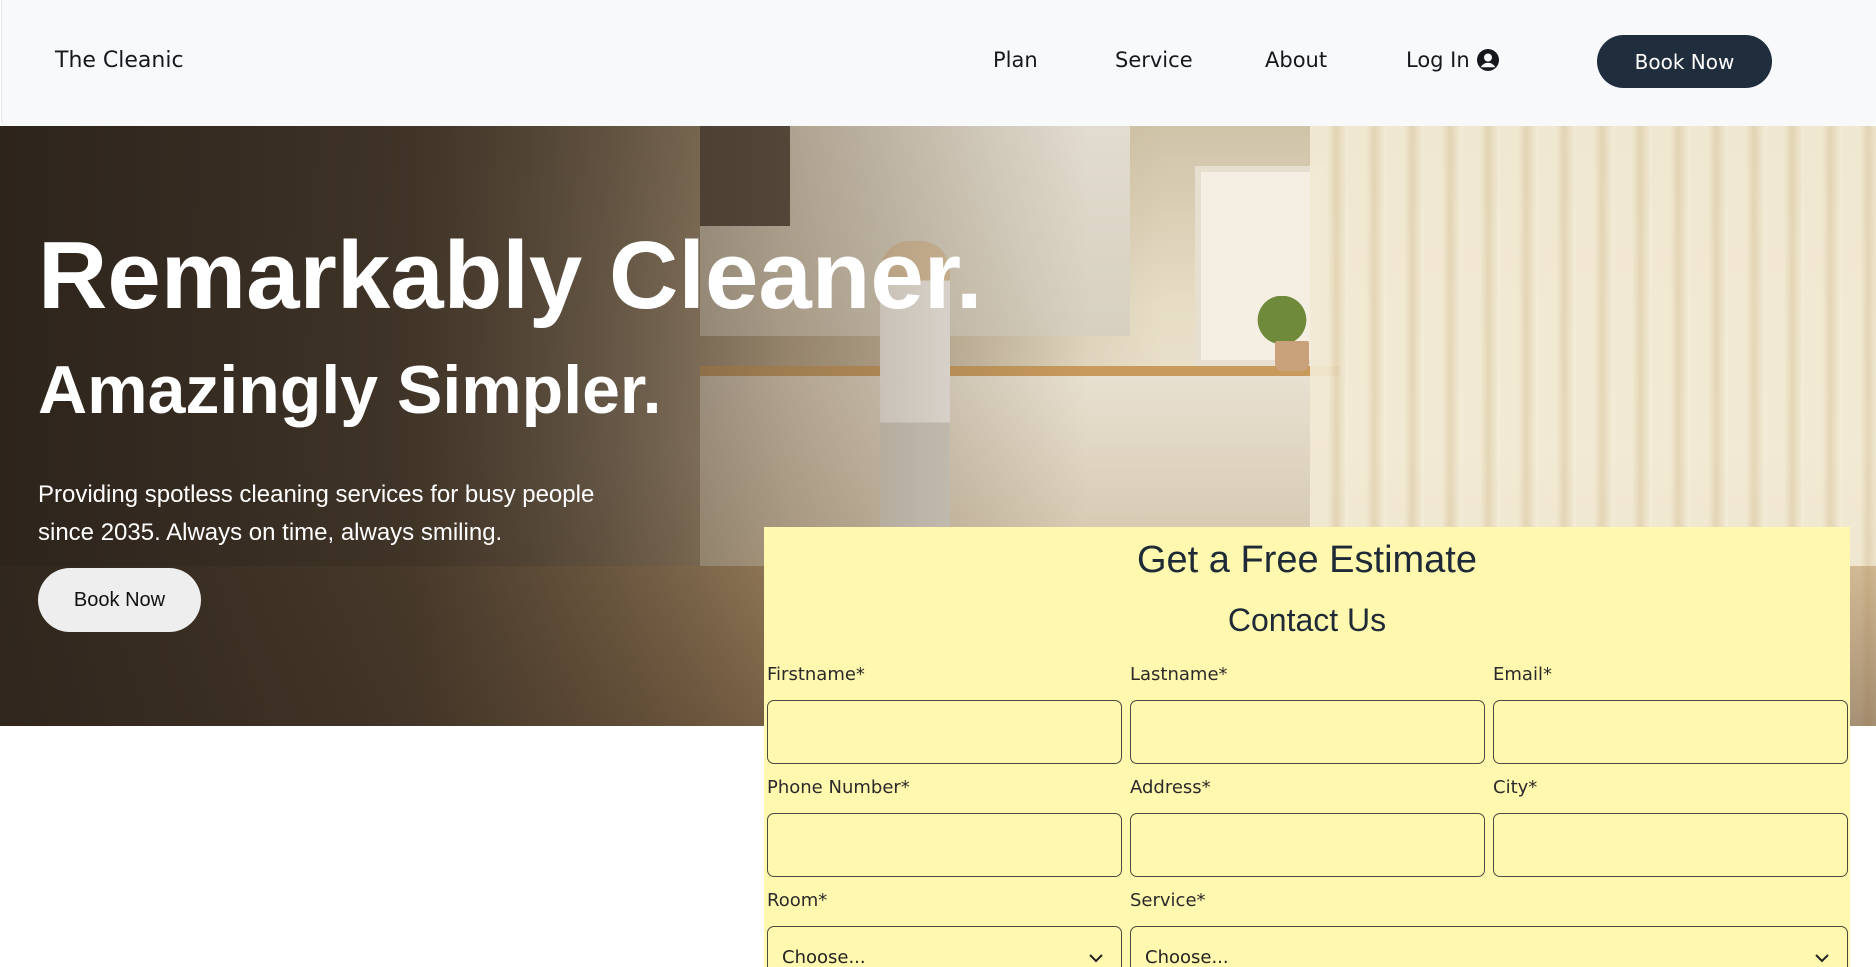 This screenshot has width=1876, height=967. I want to click on contact-title: Contact Us, so click(1307, 620).